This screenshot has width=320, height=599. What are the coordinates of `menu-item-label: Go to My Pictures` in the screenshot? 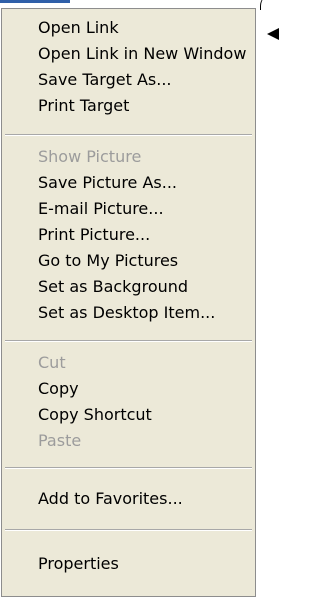 It's located at (108, 260).